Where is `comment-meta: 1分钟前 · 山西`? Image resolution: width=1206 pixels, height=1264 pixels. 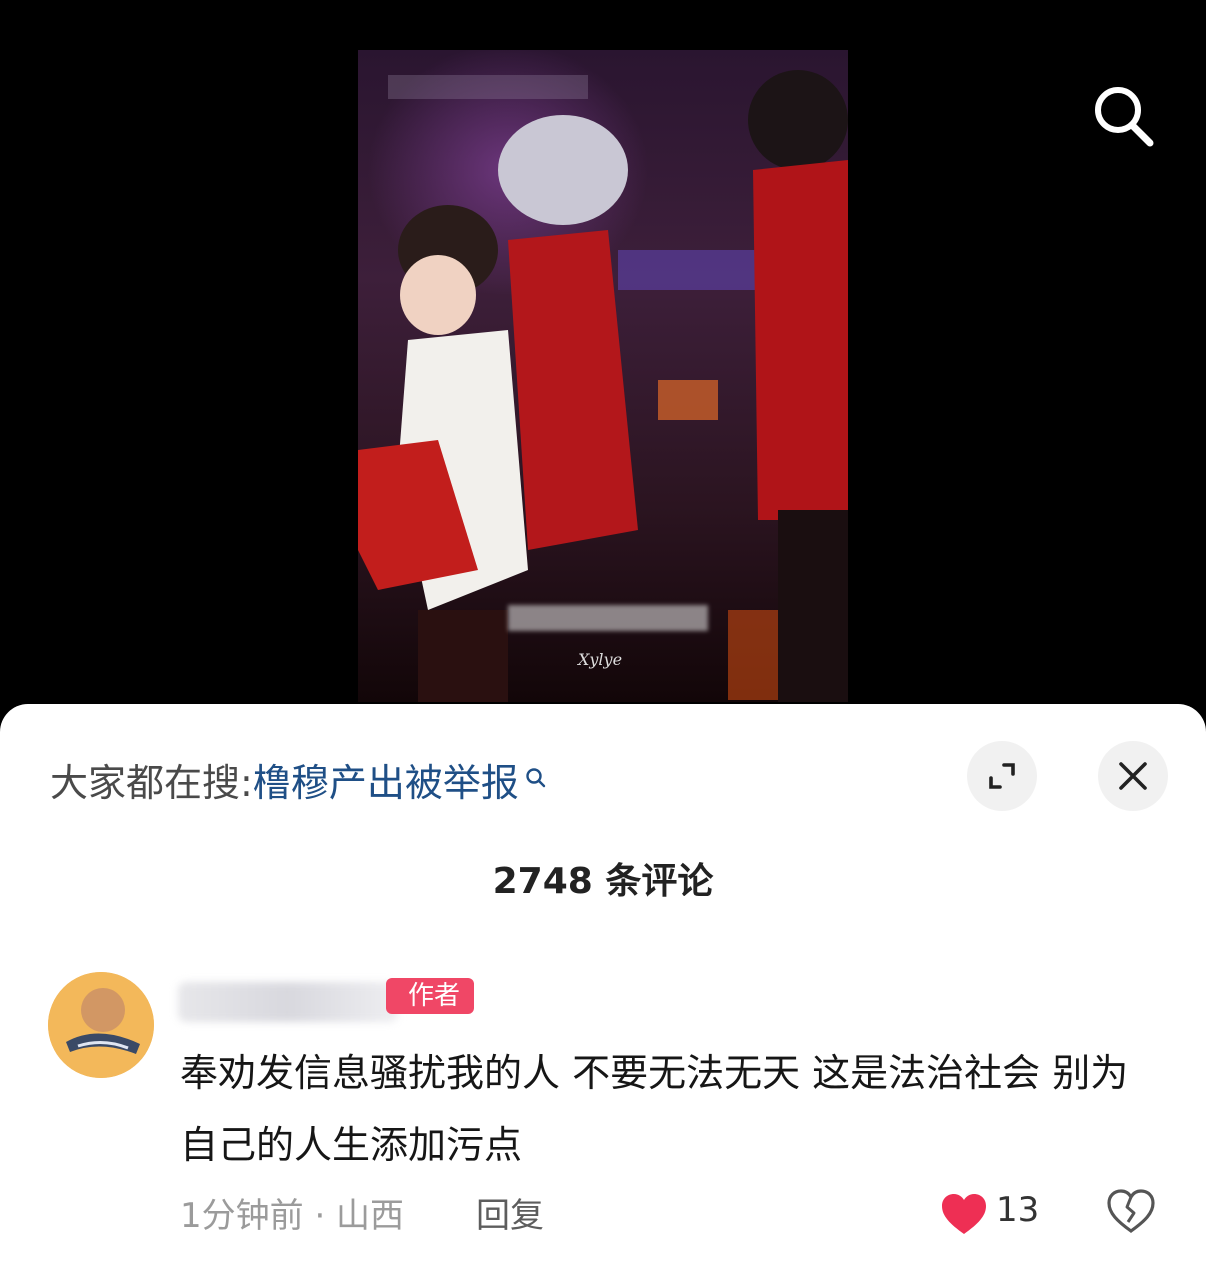
comment-meta: 1分钟前 · 山西 is located at coordinates (292, 1216).